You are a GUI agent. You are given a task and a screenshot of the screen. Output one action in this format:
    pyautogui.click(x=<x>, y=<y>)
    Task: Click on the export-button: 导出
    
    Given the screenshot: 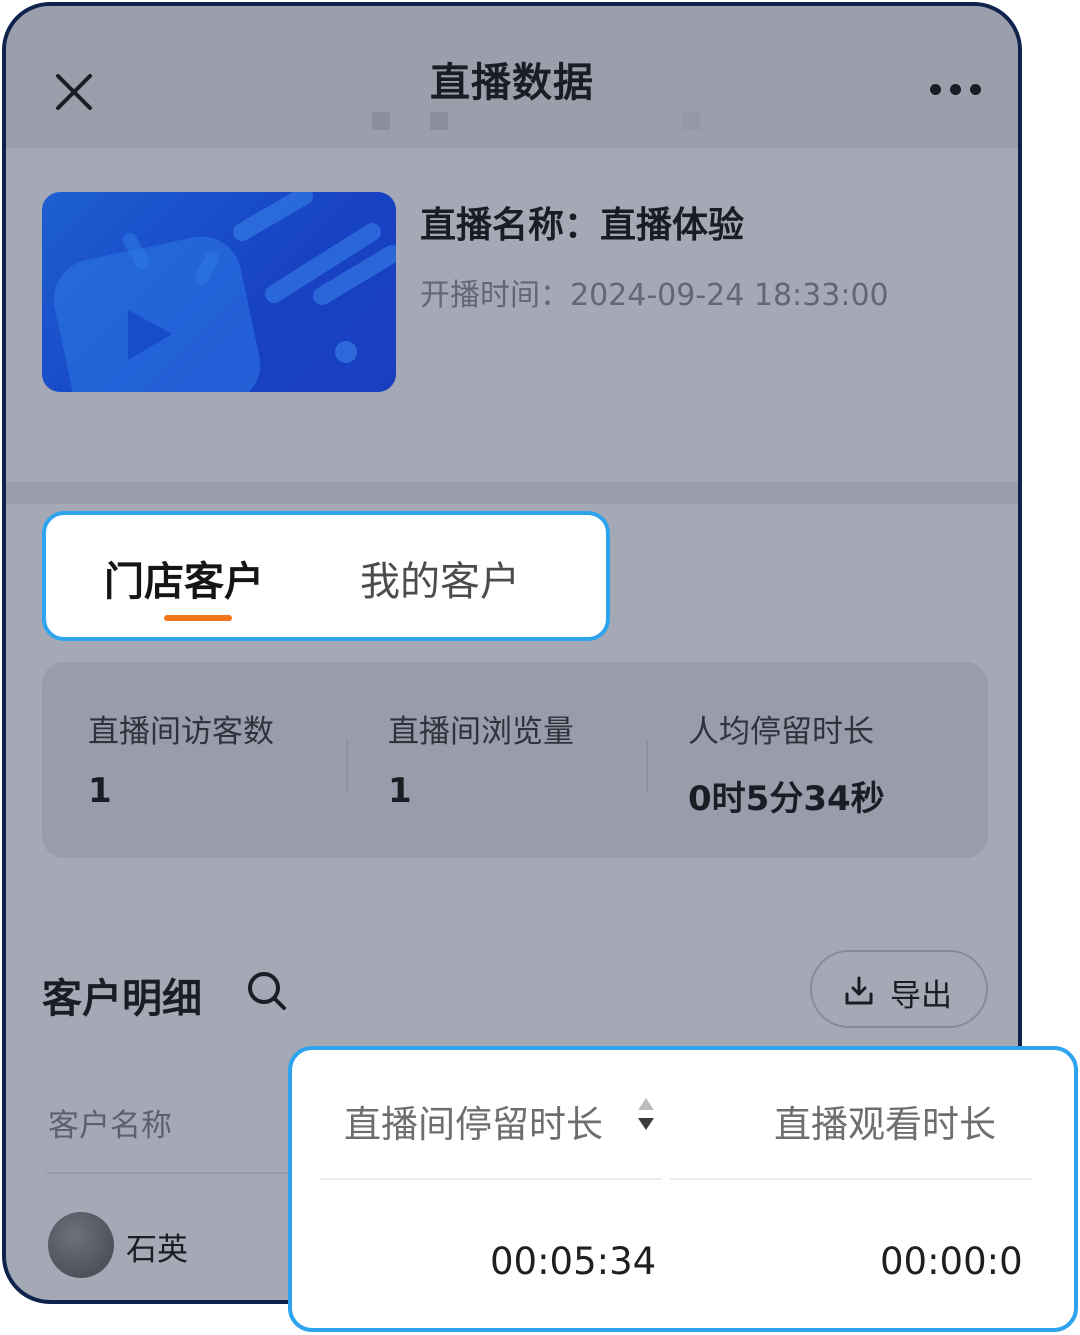 What is the action you would take?
    pyautogui.click(x=899, y=989)
    